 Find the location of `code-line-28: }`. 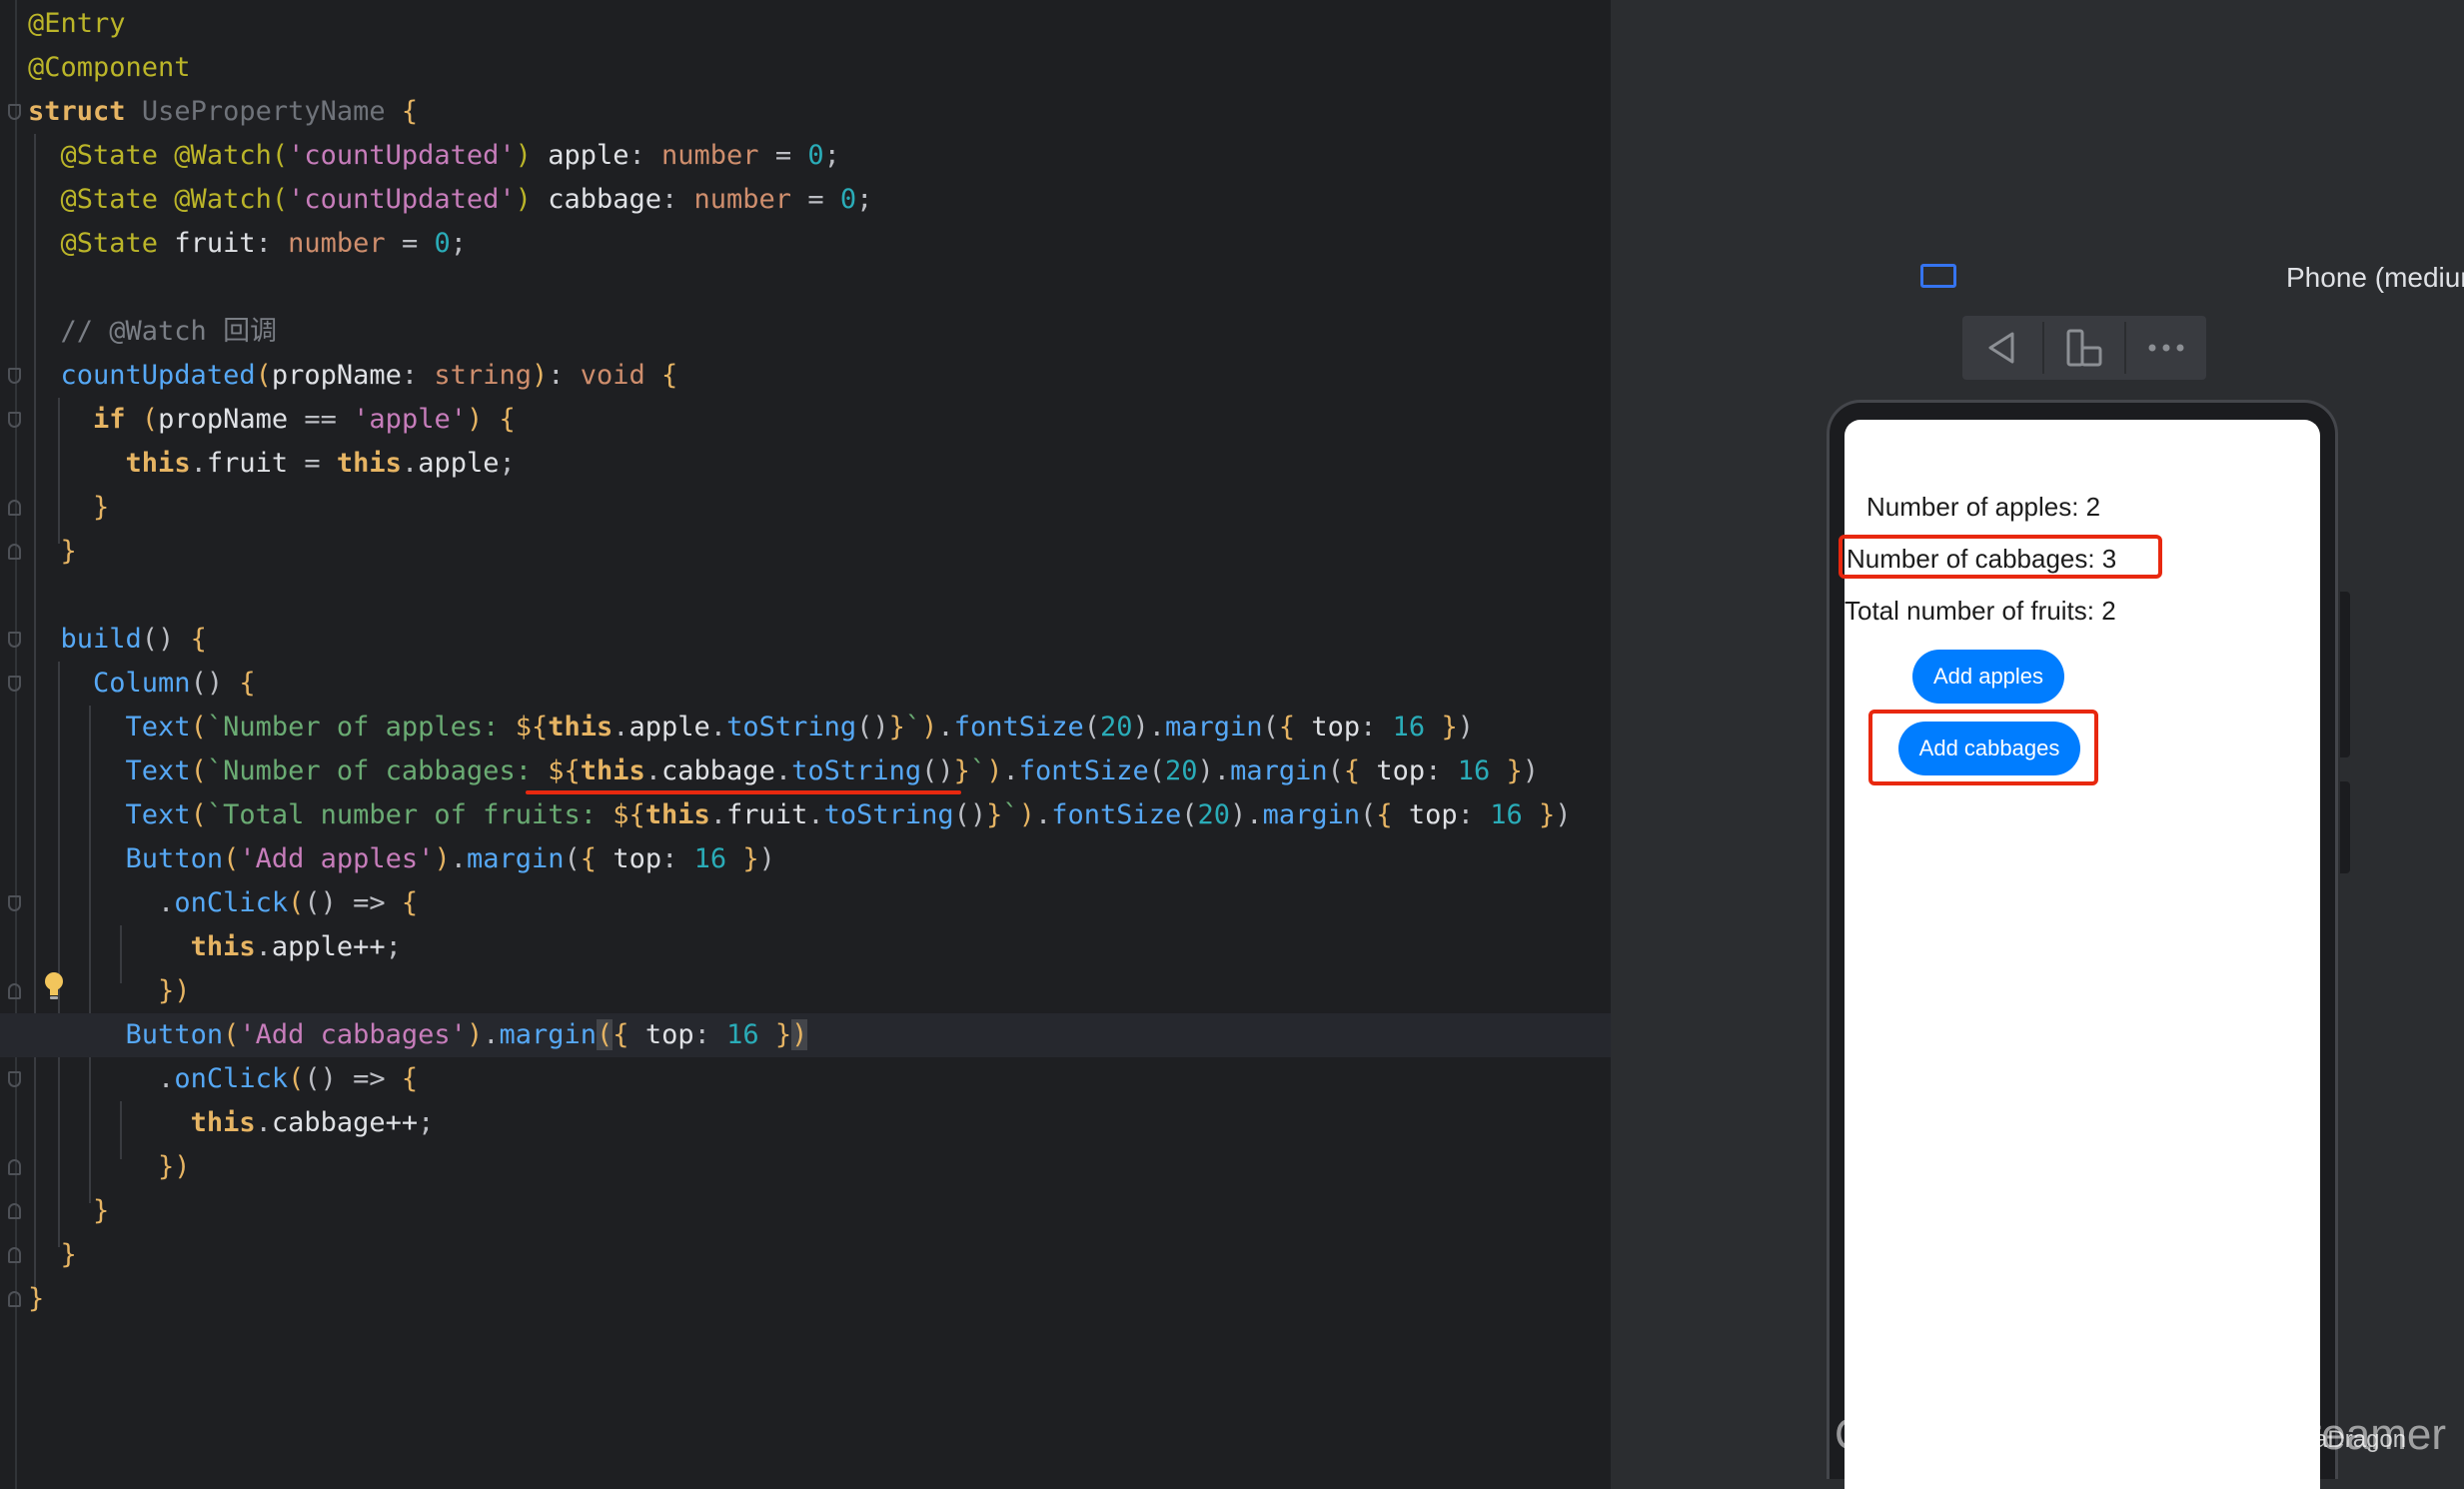

code-line-28: } is located at coordinates (101, 1210).